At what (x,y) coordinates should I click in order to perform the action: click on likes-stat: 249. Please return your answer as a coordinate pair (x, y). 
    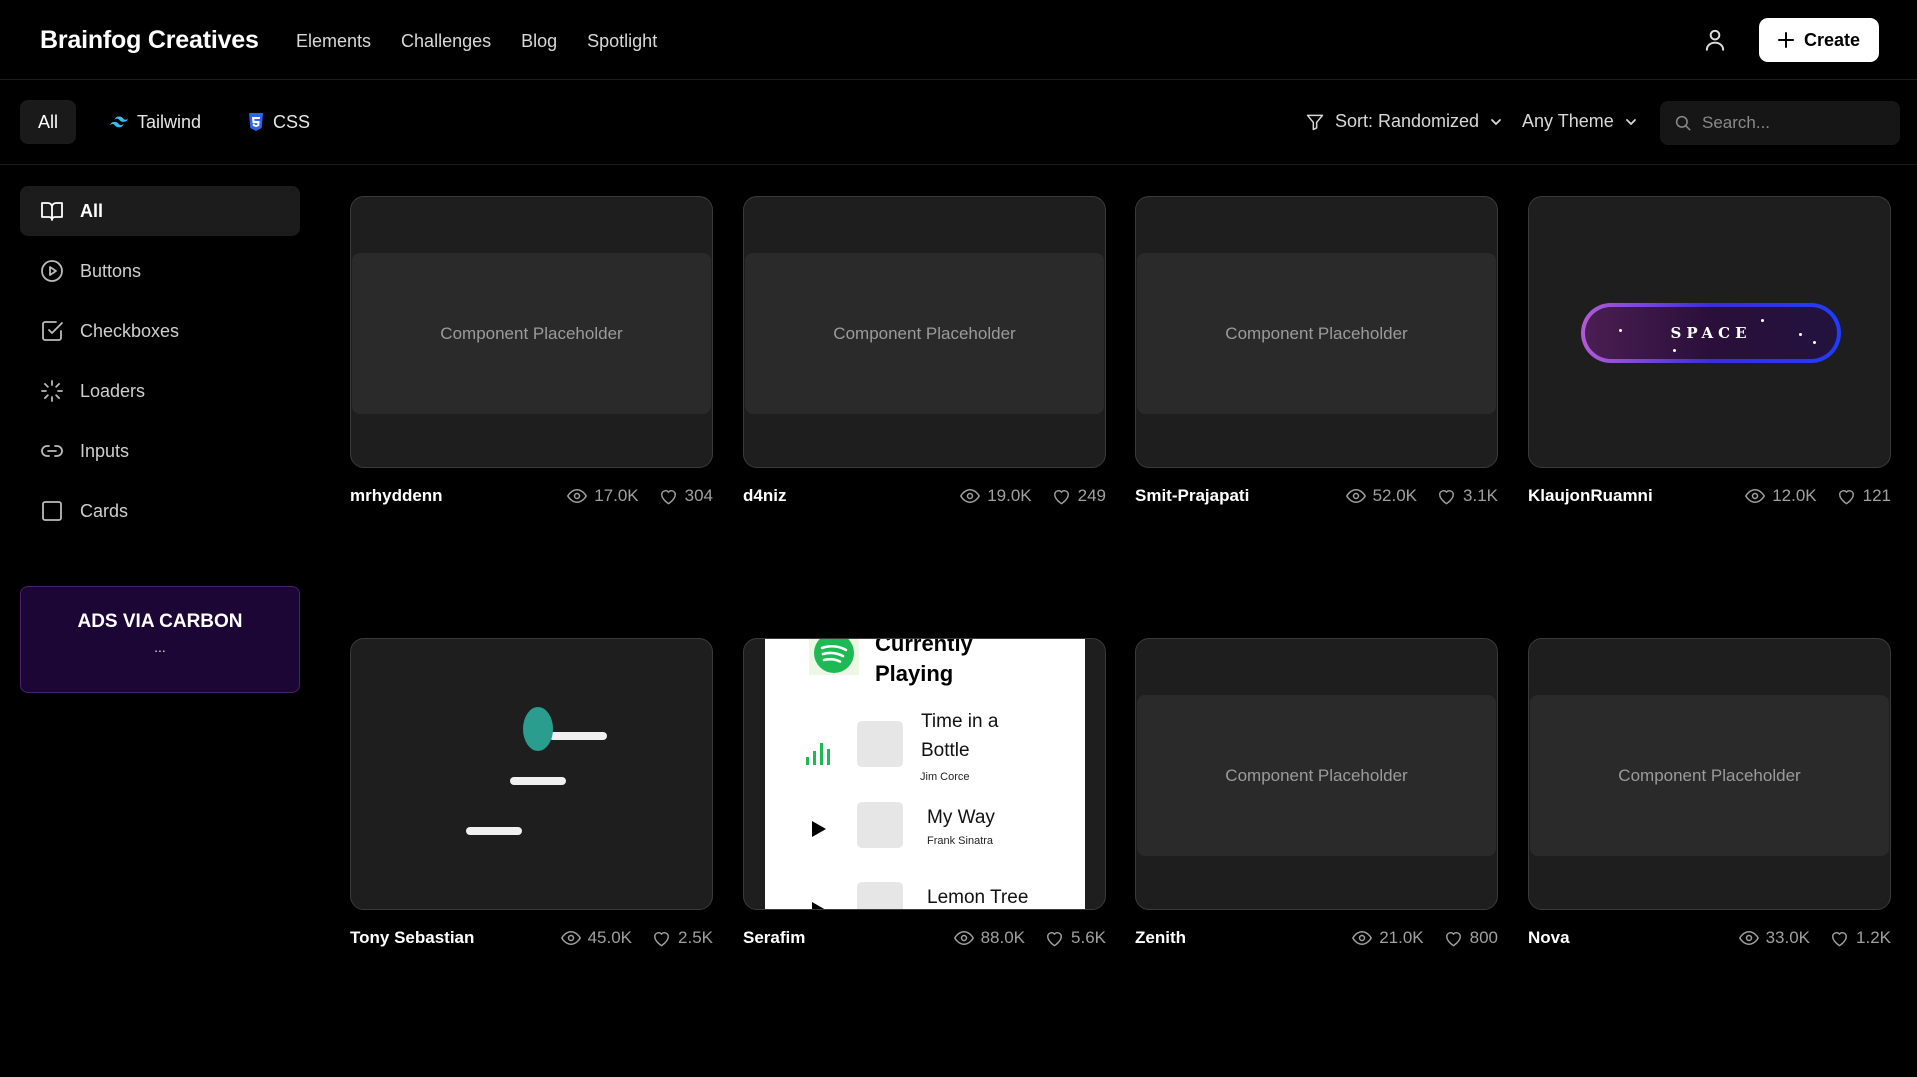
    Looking at the image, I should click on (1079, 496).